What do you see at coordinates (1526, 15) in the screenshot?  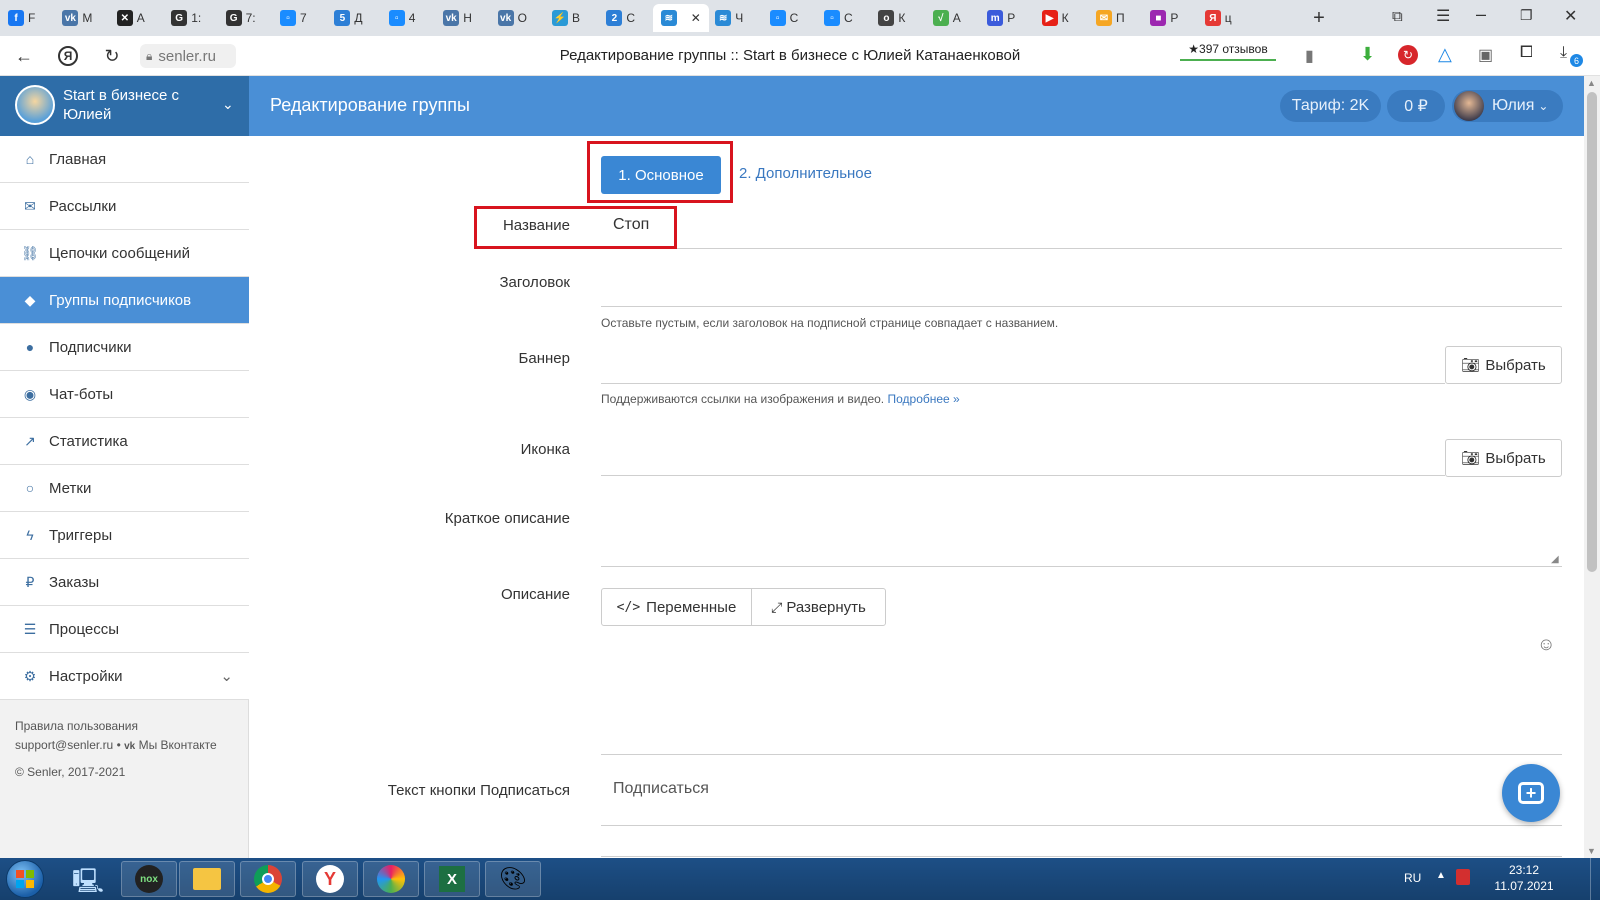 I see `restore-icon: ❐` at bounding box center [1526, 15].